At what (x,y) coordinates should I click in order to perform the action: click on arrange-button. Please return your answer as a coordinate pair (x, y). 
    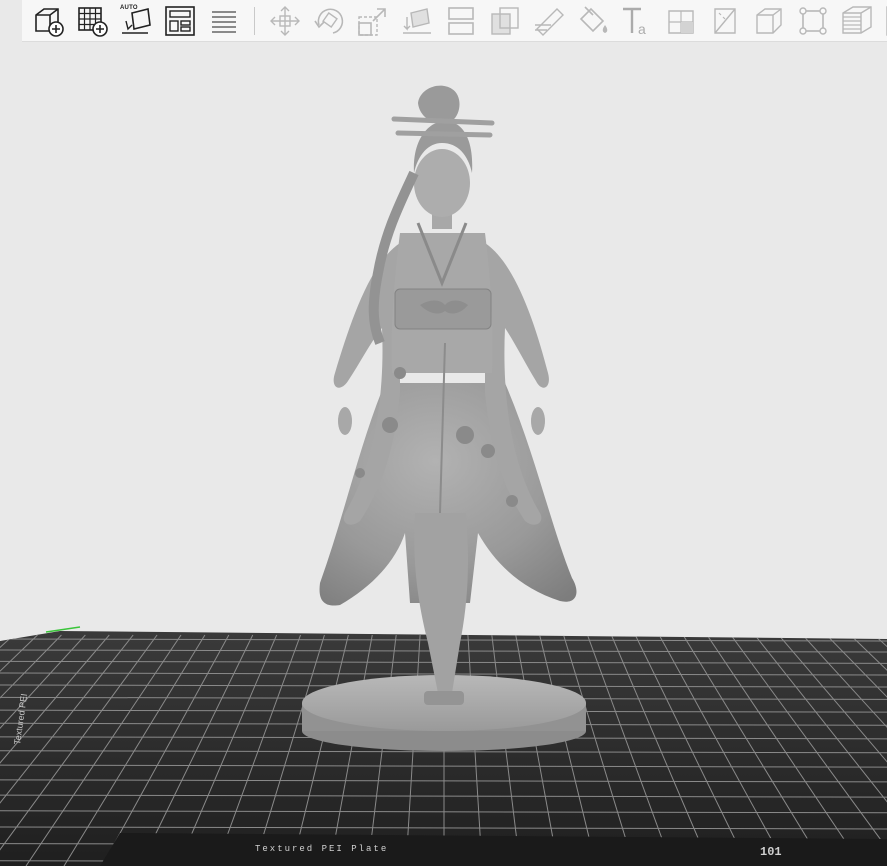
    Looking at the image, I should click on (180, 21).